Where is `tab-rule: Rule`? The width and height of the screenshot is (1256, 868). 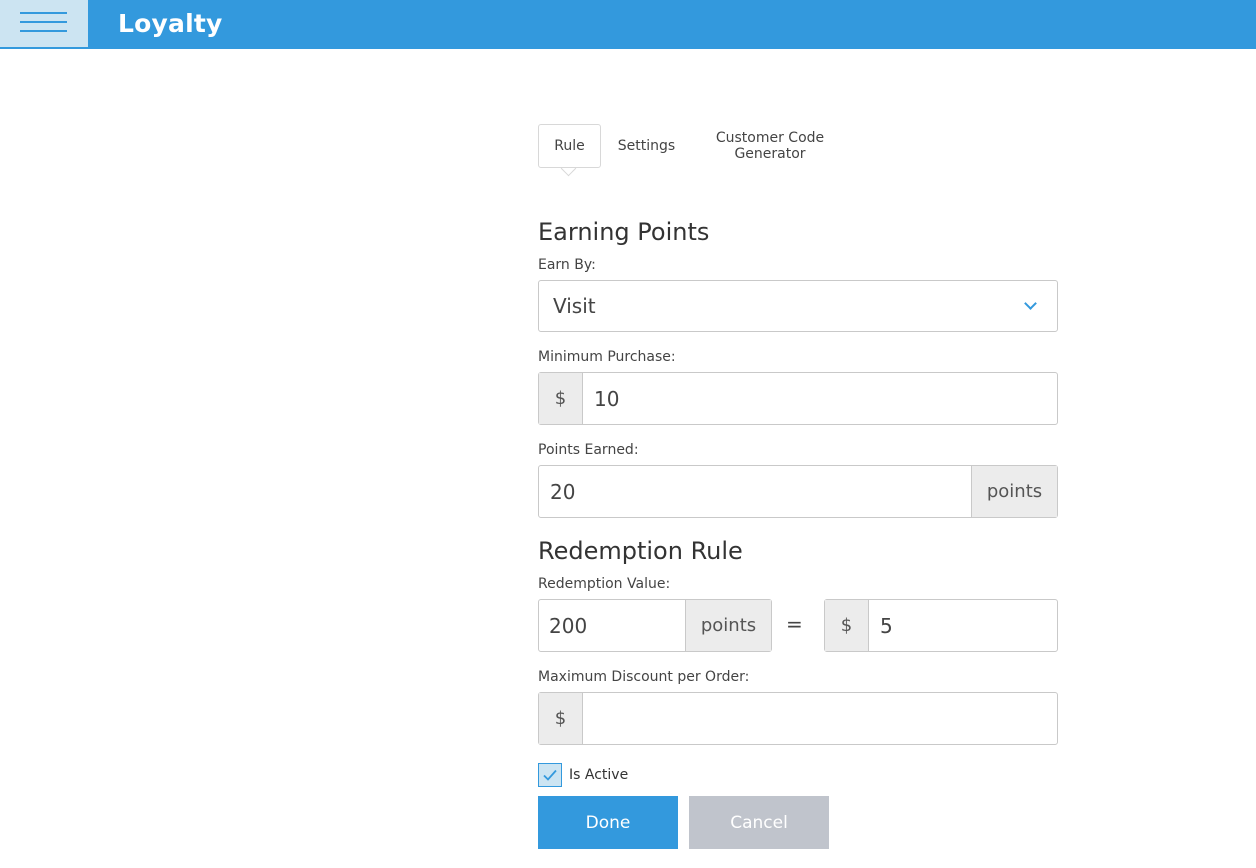 tab-rule: Rule is located at coordinates (569, 146).